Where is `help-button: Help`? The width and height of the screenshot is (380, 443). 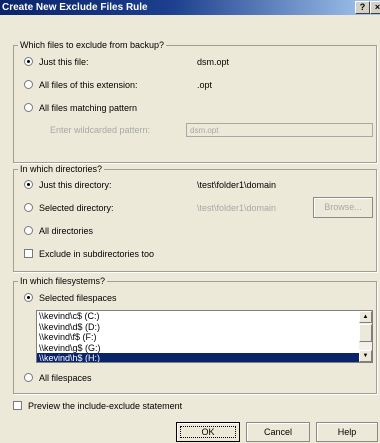 help-button: Help is located at coordinates (347, 432).